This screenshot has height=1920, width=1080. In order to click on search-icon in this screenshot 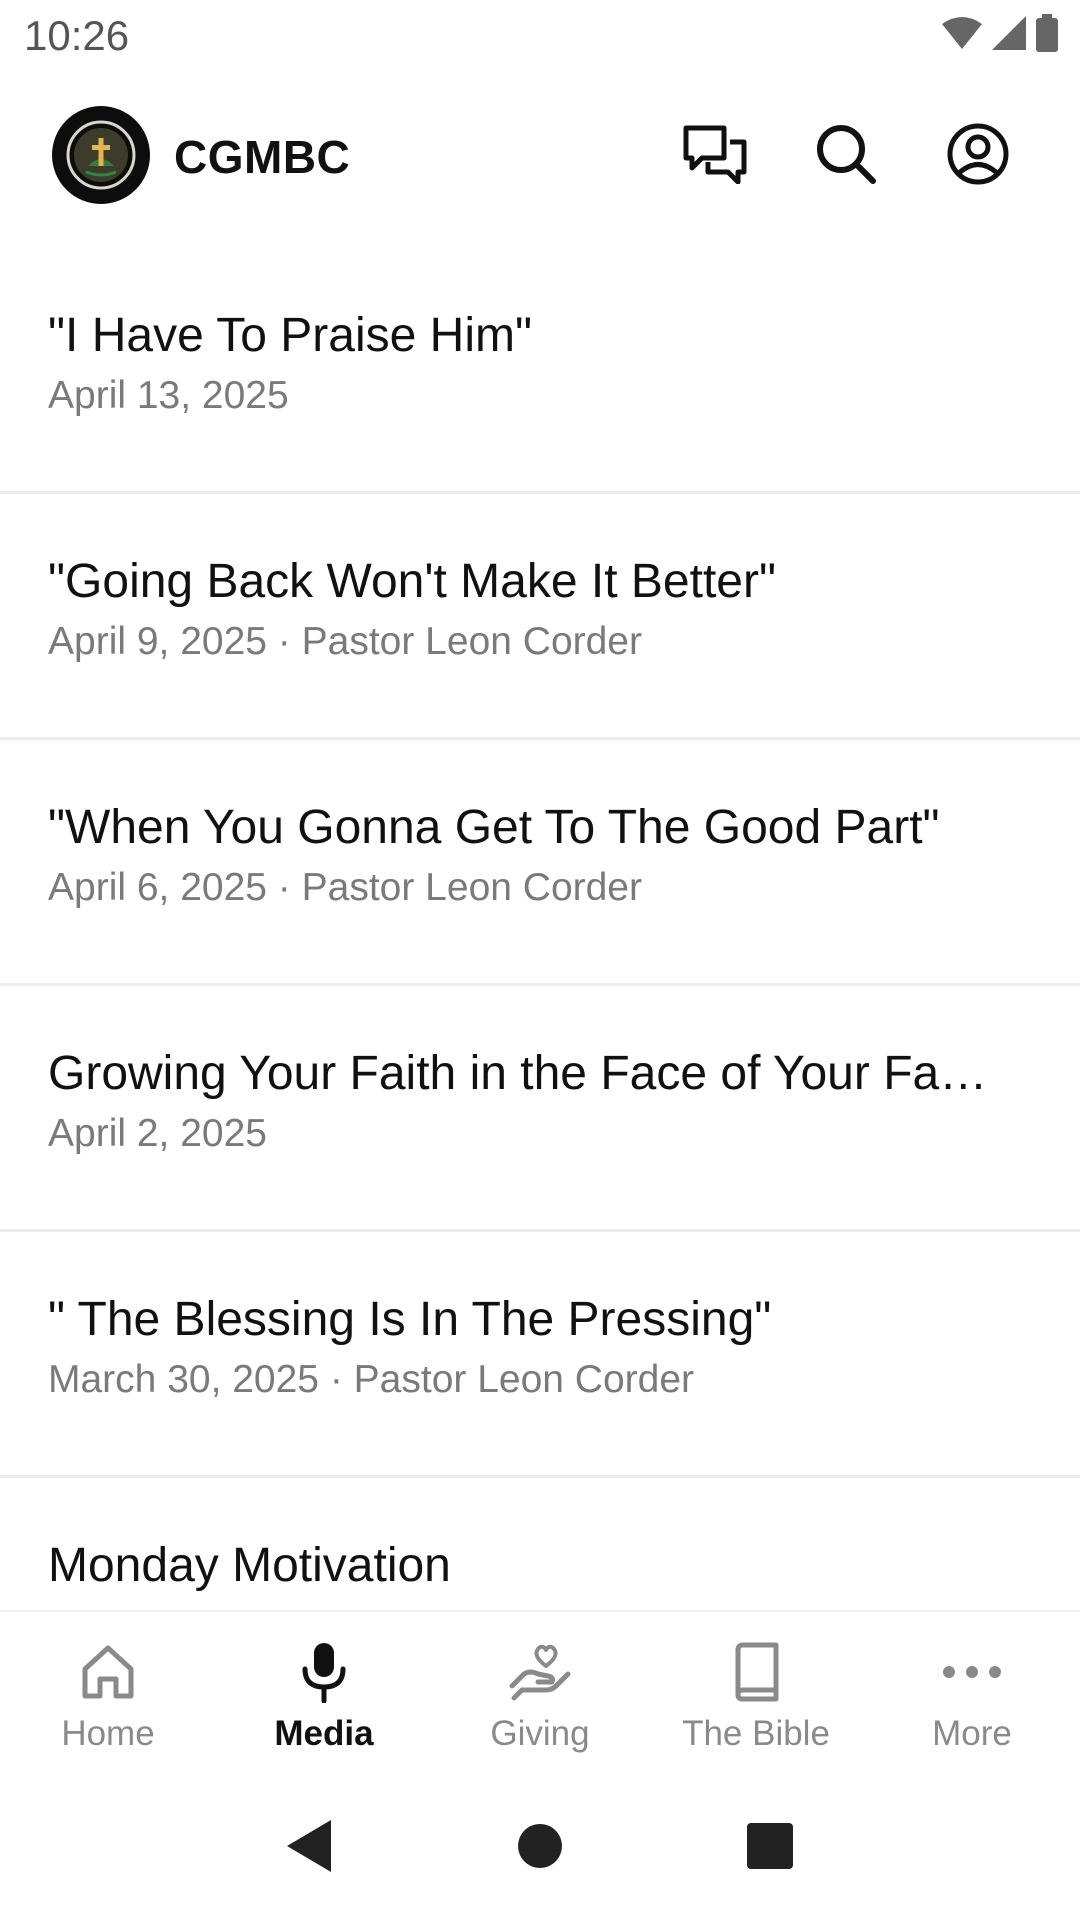, I will do `click(846, 156)`.